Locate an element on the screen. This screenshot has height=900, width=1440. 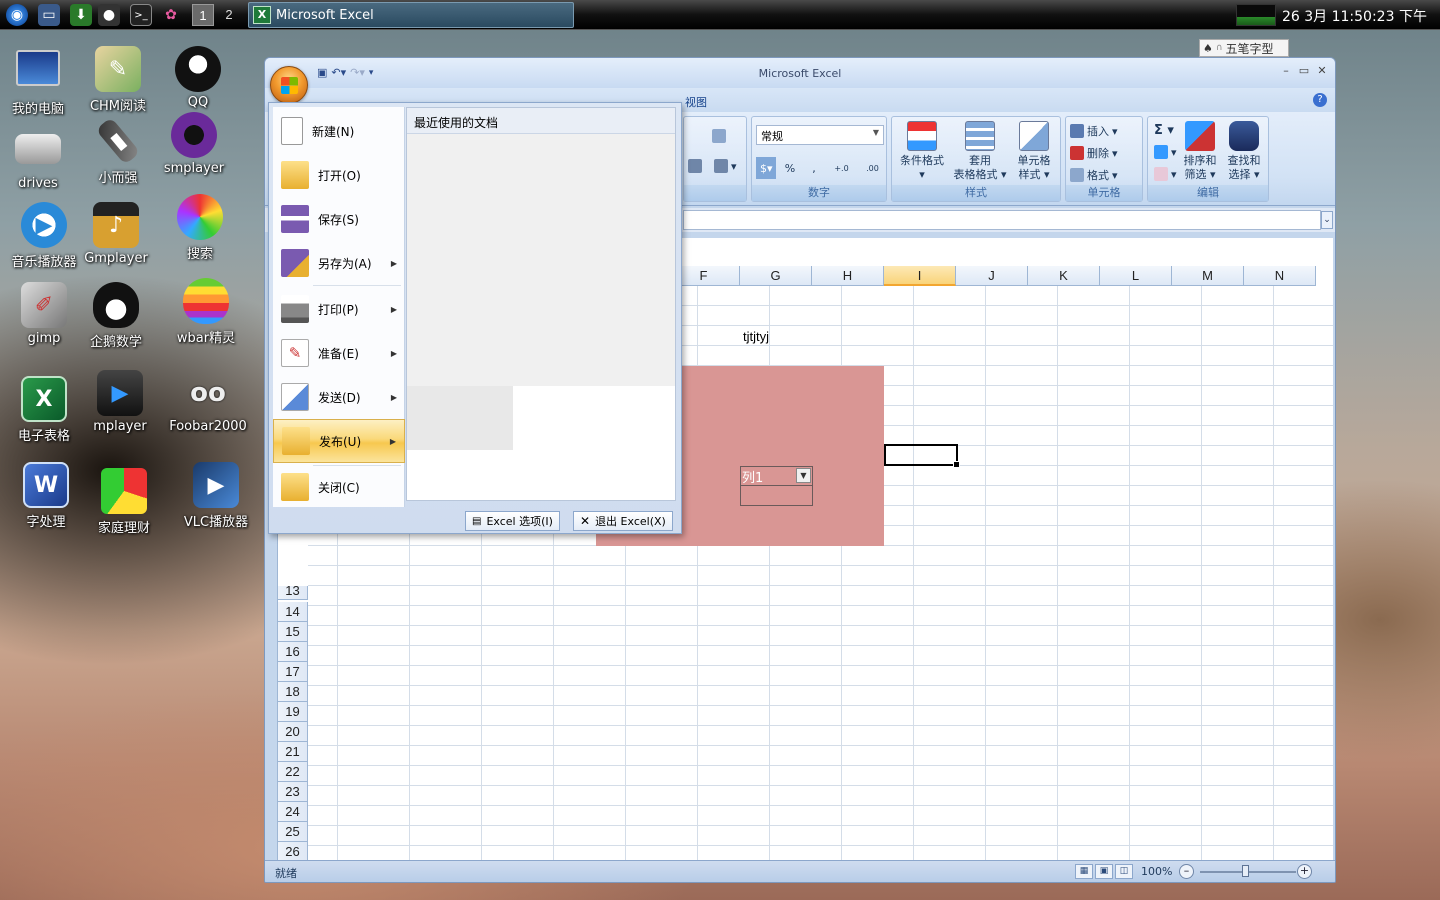
desktop-icon-spreadsheet: X 电子表格 is located at coordinates (44, 410).